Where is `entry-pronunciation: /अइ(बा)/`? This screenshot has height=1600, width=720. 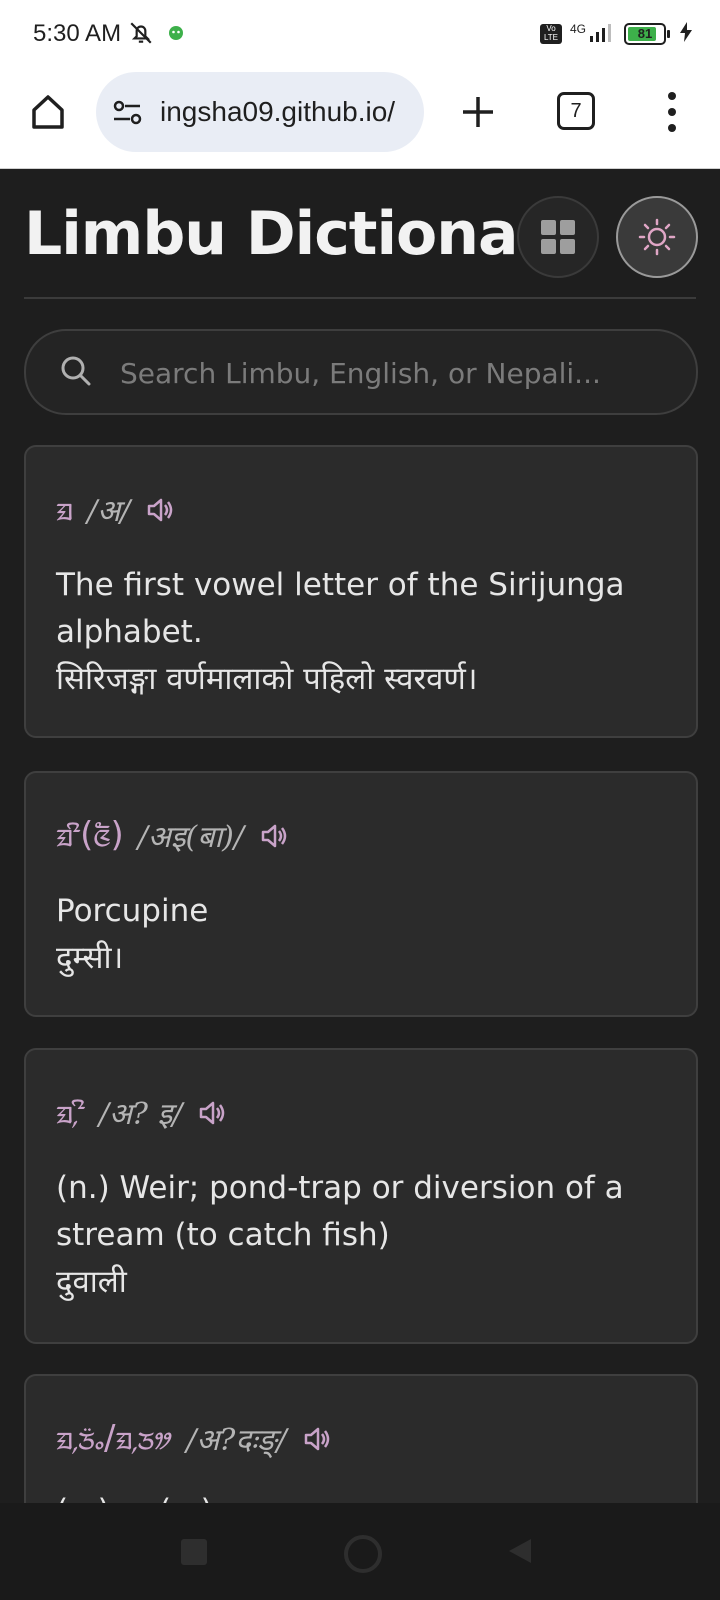 entry-pronunciation: /अइ(बा)/ is located at coordinates (190, 837).